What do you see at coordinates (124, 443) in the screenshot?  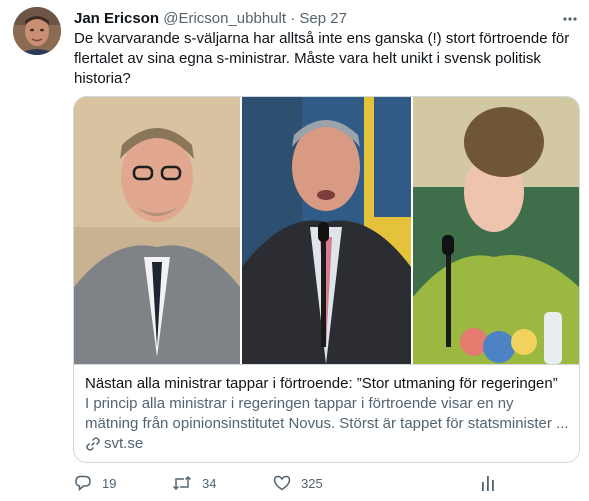 I see `card-domain-text: svt.se` at bounding box center [124, 443].